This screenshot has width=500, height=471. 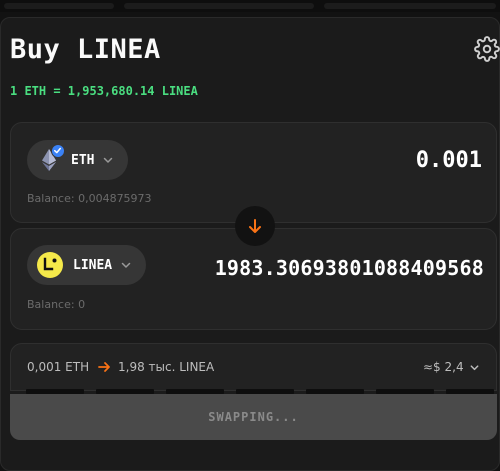 What do you see at coordinates (166, 367) in the screenshot?
I see `route-to: 1,98 тыс. LINEA` at bounding box center [166, 367].